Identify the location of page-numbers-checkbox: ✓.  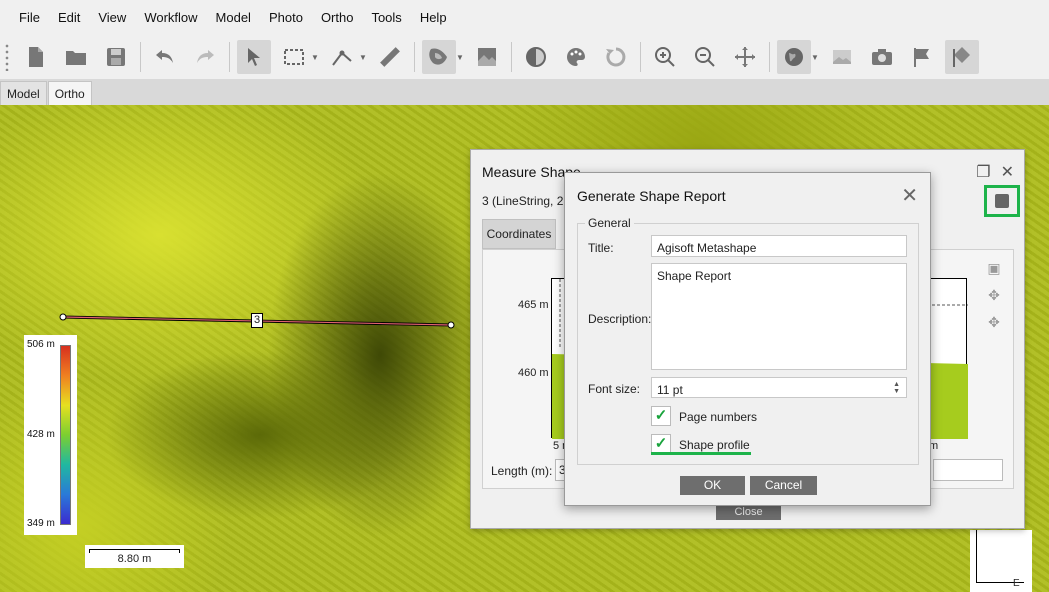
(661, 416).